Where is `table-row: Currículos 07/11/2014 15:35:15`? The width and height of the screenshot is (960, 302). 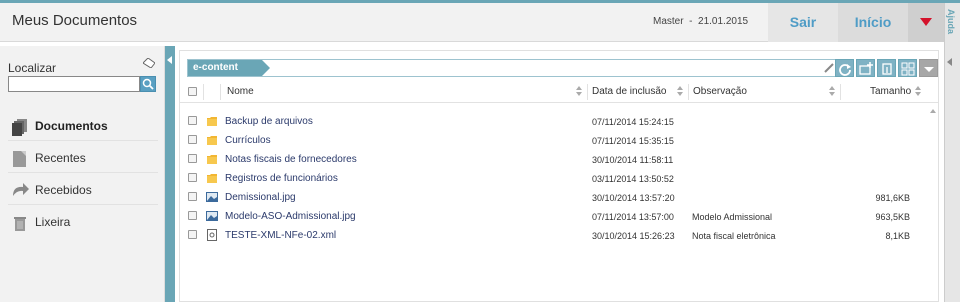 table-row: Currículos 07/11/2014 15:35:15 is located at coordinates (552, 140).